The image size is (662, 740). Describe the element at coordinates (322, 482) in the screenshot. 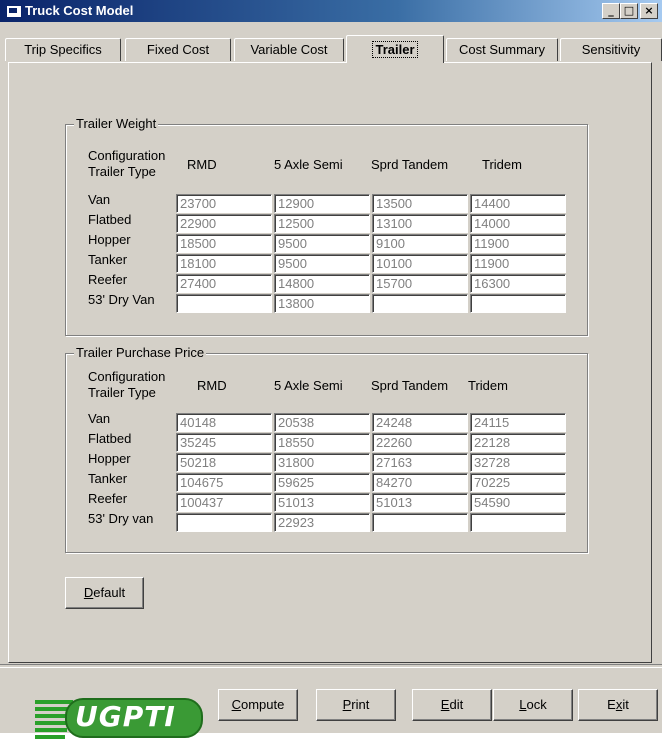

I see `trailer-price-cell: 59625` at that location.